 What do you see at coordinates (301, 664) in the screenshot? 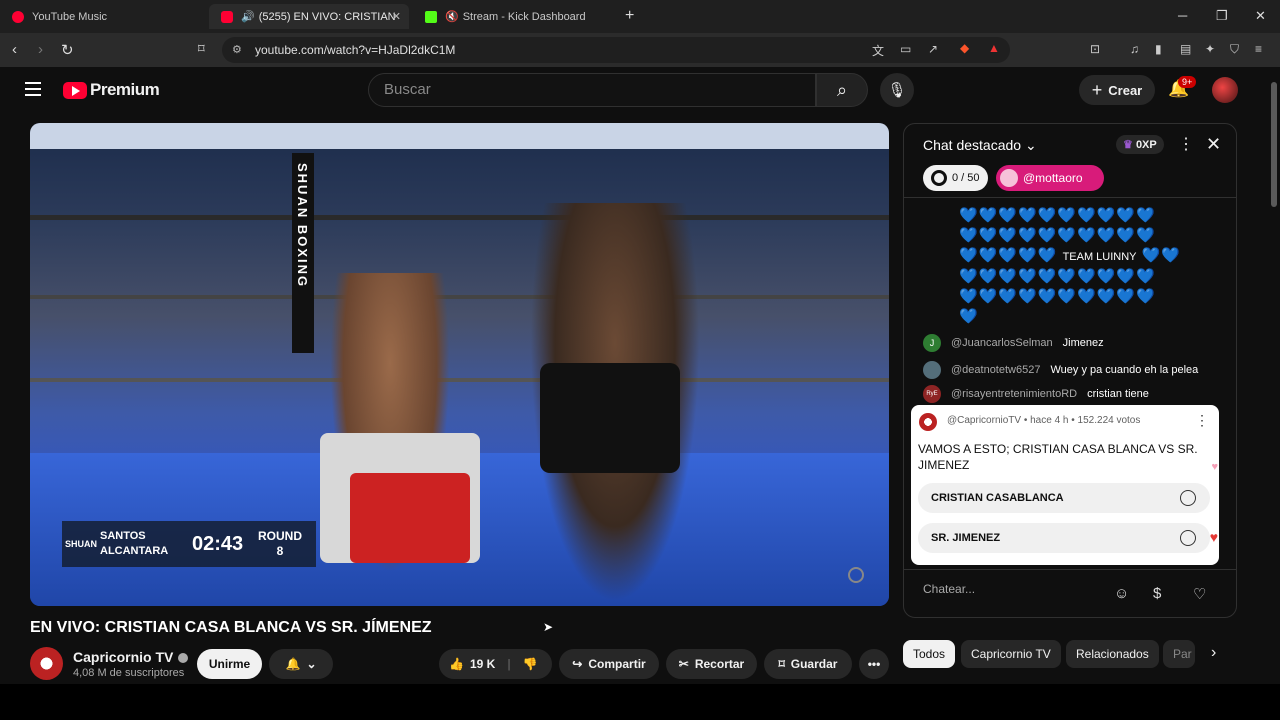
I see `subscription-bell-button: 🔔 ⌄` at bounding box center [301, 664].